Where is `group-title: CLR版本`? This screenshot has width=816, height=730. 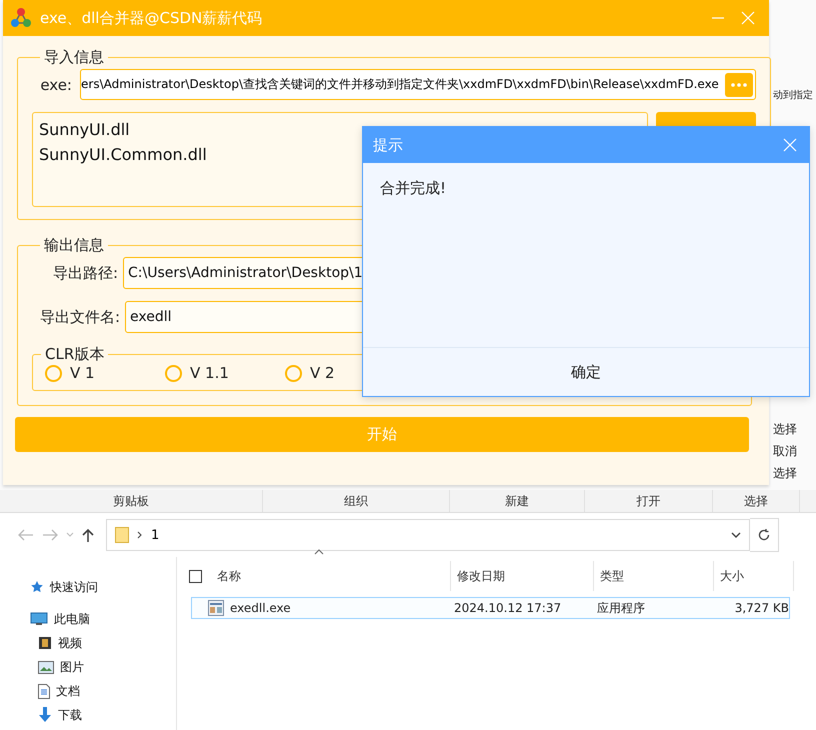
group-title: CLR版本 is located at coordinates (75, 354).